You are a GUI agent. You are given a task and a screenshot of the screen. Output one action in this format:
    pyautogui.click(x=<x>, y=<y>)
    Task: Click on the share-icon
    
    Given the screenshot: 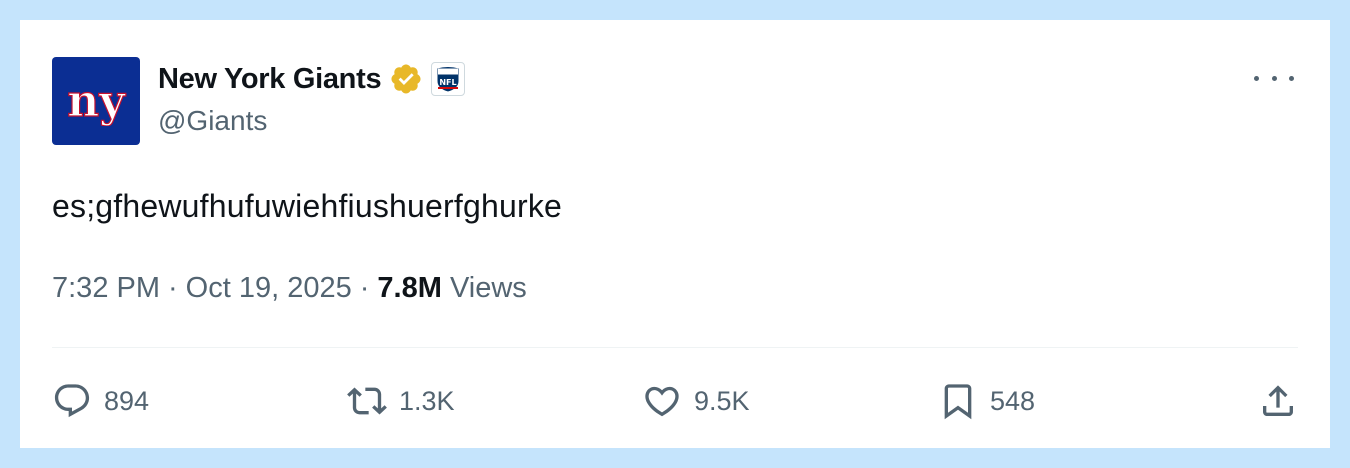 What is the action you would take?
    pyautogui.click(x=1278, y=400)
    